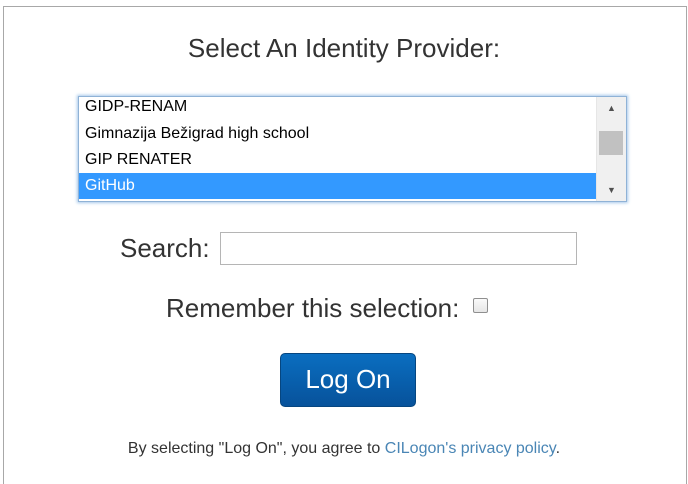  I want to click on agreement-text: By selecting "Log On", you agree to, so click(256, 448).